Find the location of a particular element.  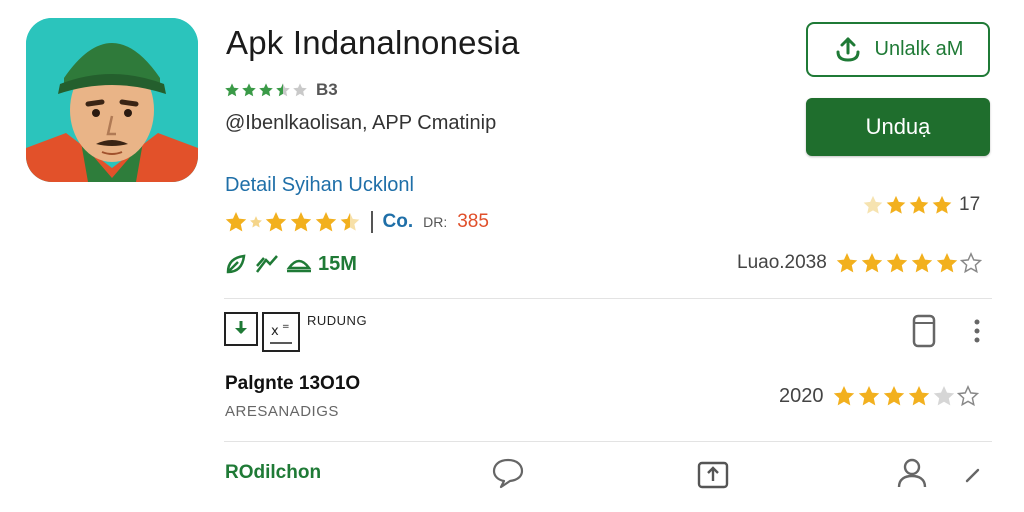

stats-row: 15M is located at coordinates (290, 264).